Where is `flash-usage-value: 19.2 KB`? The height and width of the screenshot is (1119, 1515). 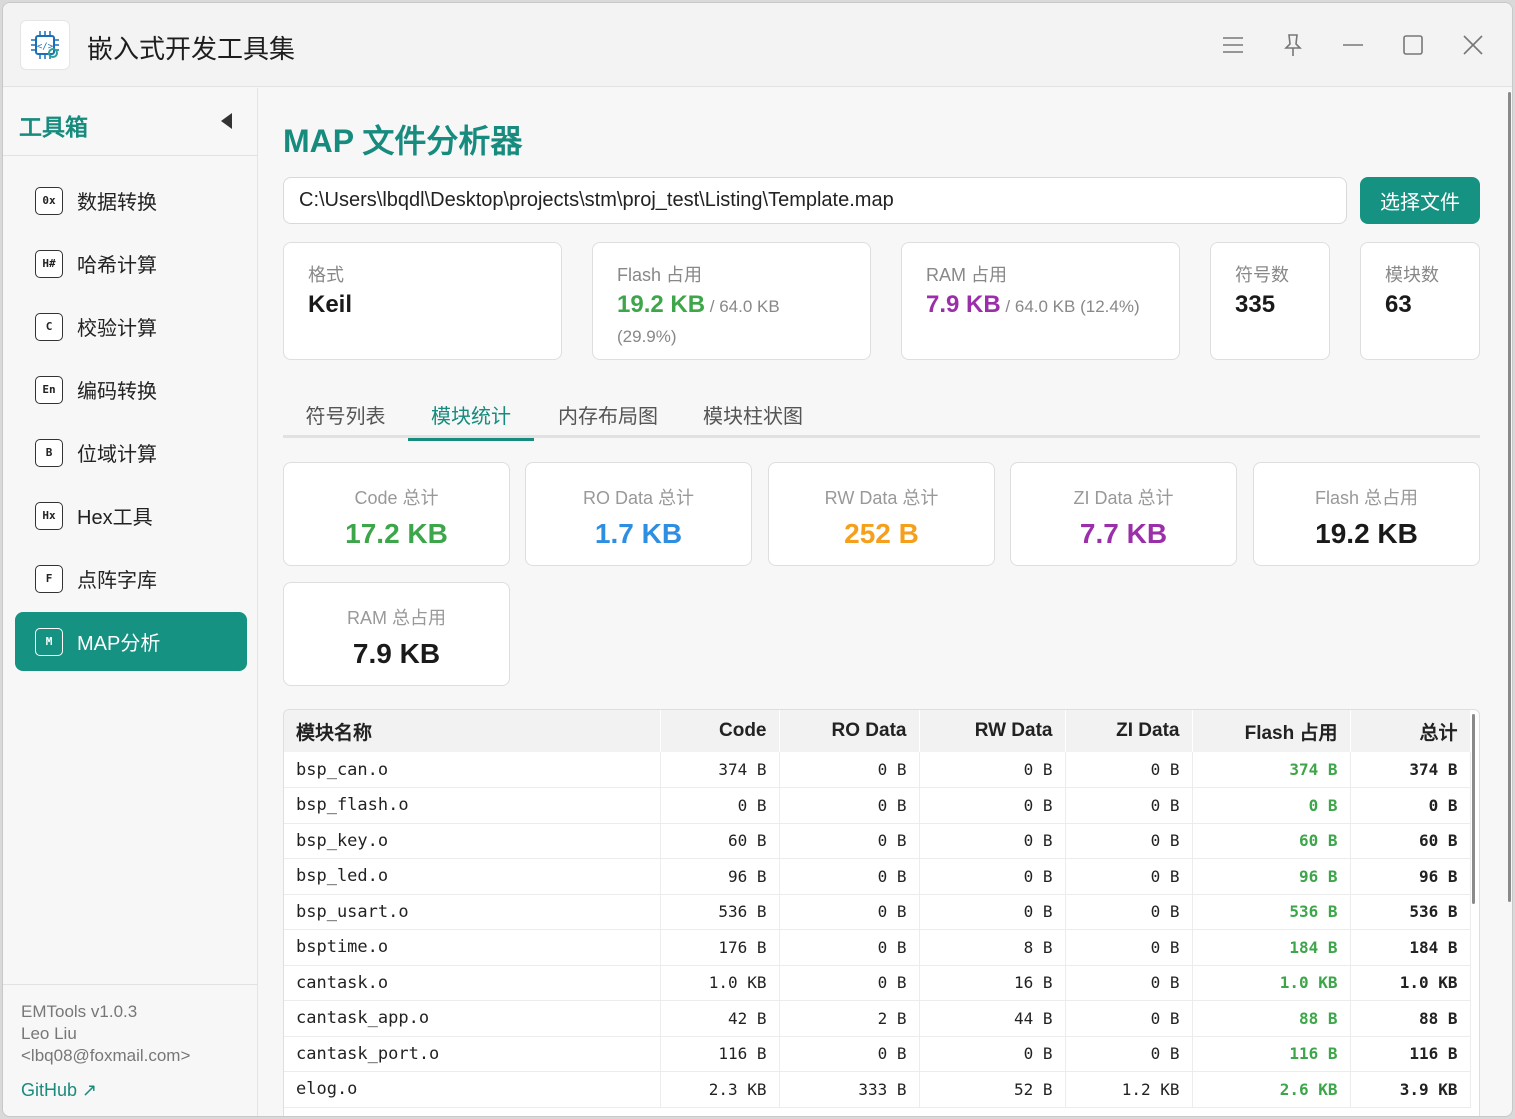 flash-usage-value: 19.2 KB is located at coordinates (661, 304).